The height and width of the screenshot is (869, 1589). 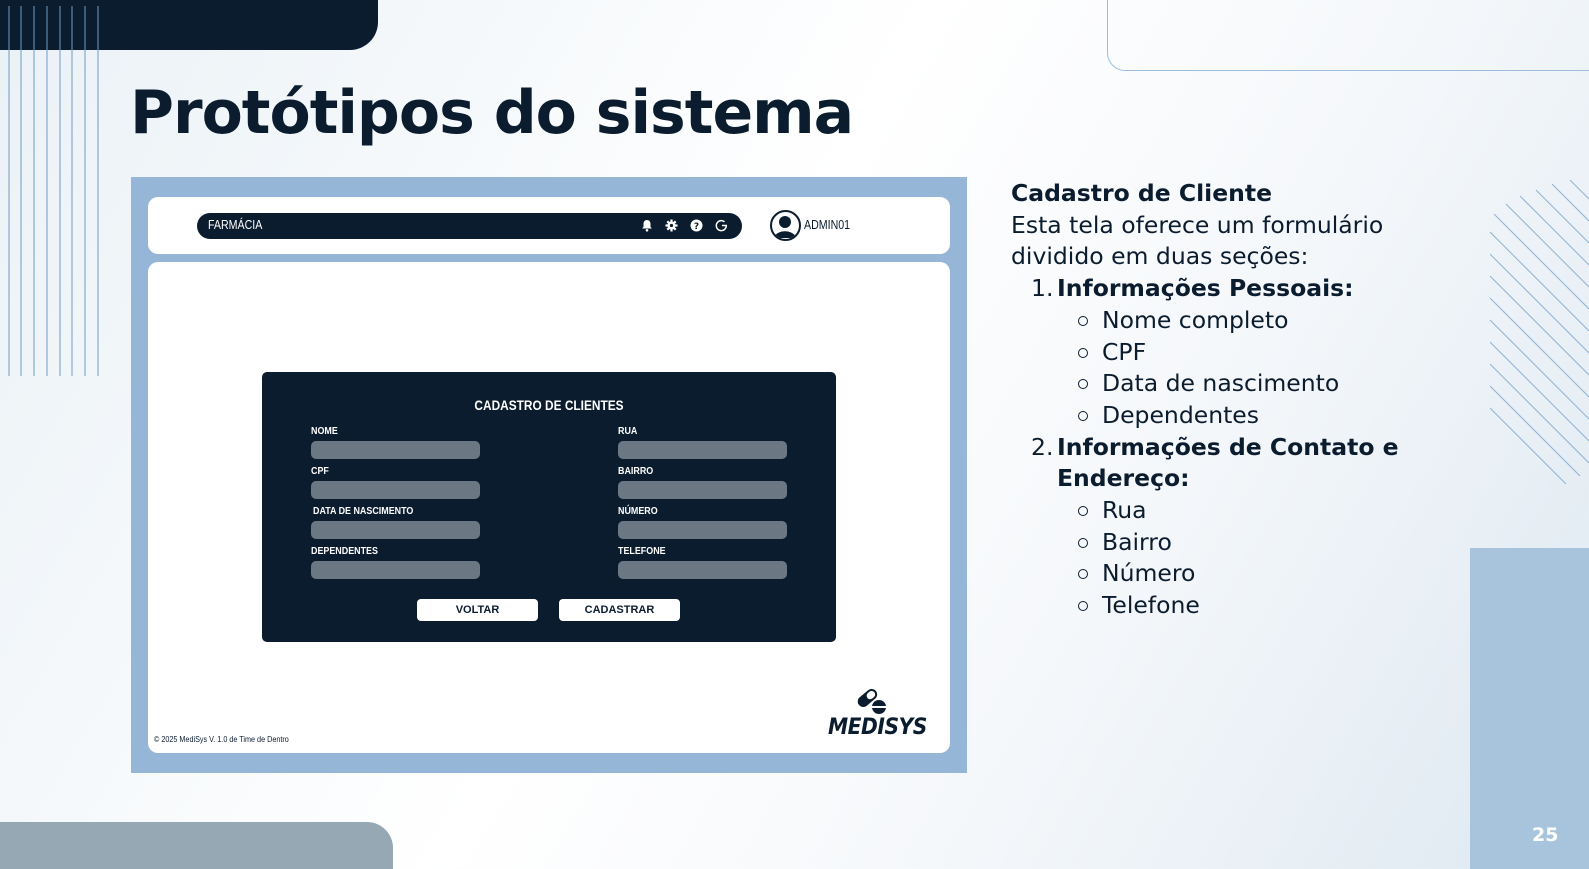 I want to click on section-title: Informações Pessoais, so click(x=1201, y=288).